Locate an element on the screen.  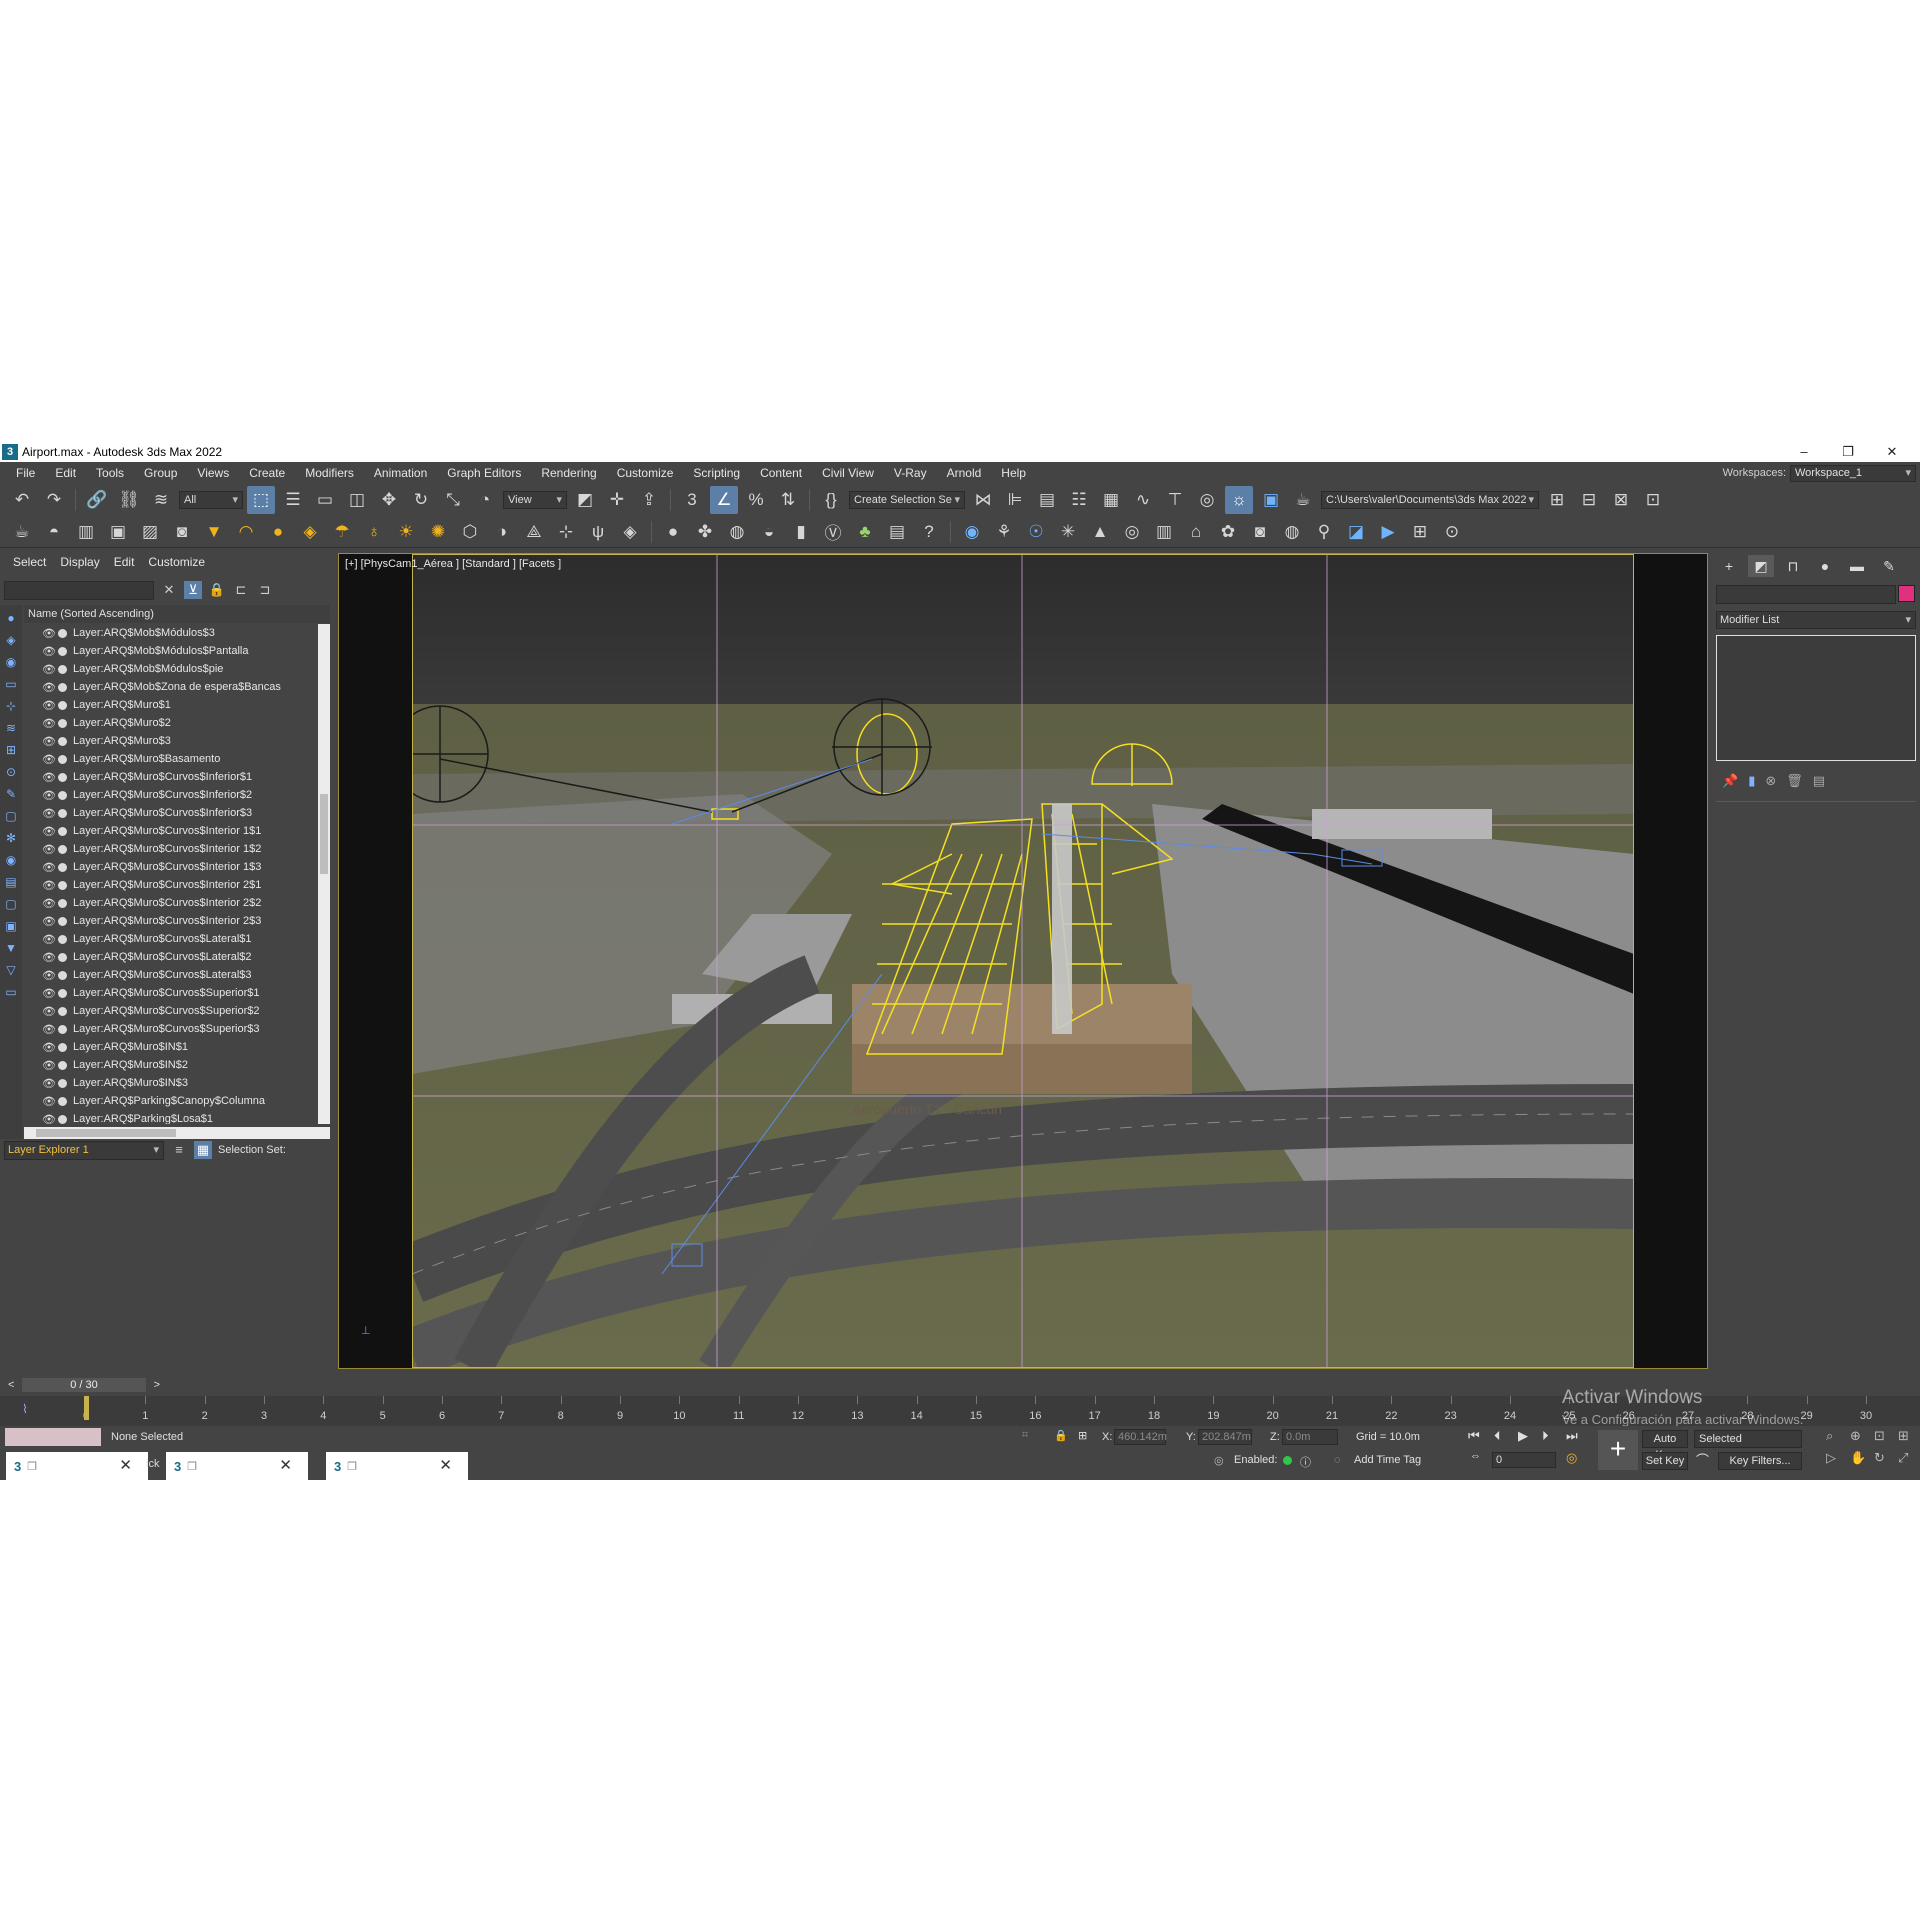
explorer-menu-edit: Edit is located at coordinates (126, 562).